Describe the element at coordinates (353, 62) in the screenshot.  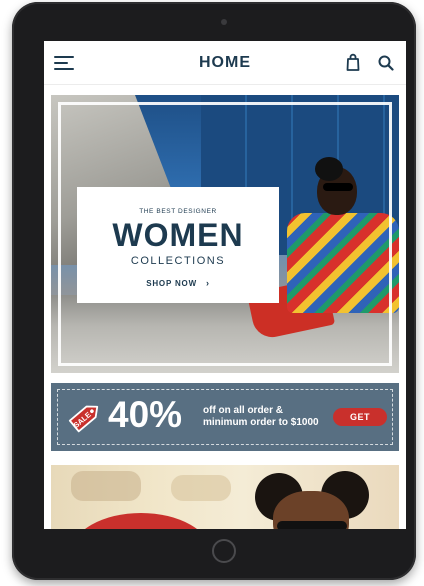
I see `shopping-bag-icon` at that location.